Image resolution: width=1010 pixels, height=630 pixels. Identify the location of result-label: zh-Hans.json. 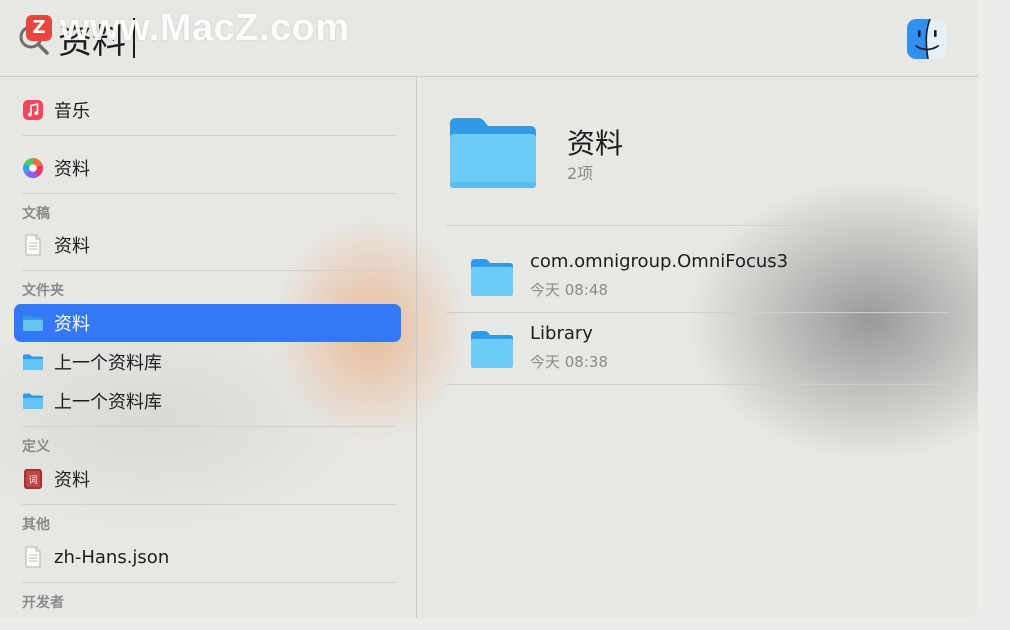
(112, 557).